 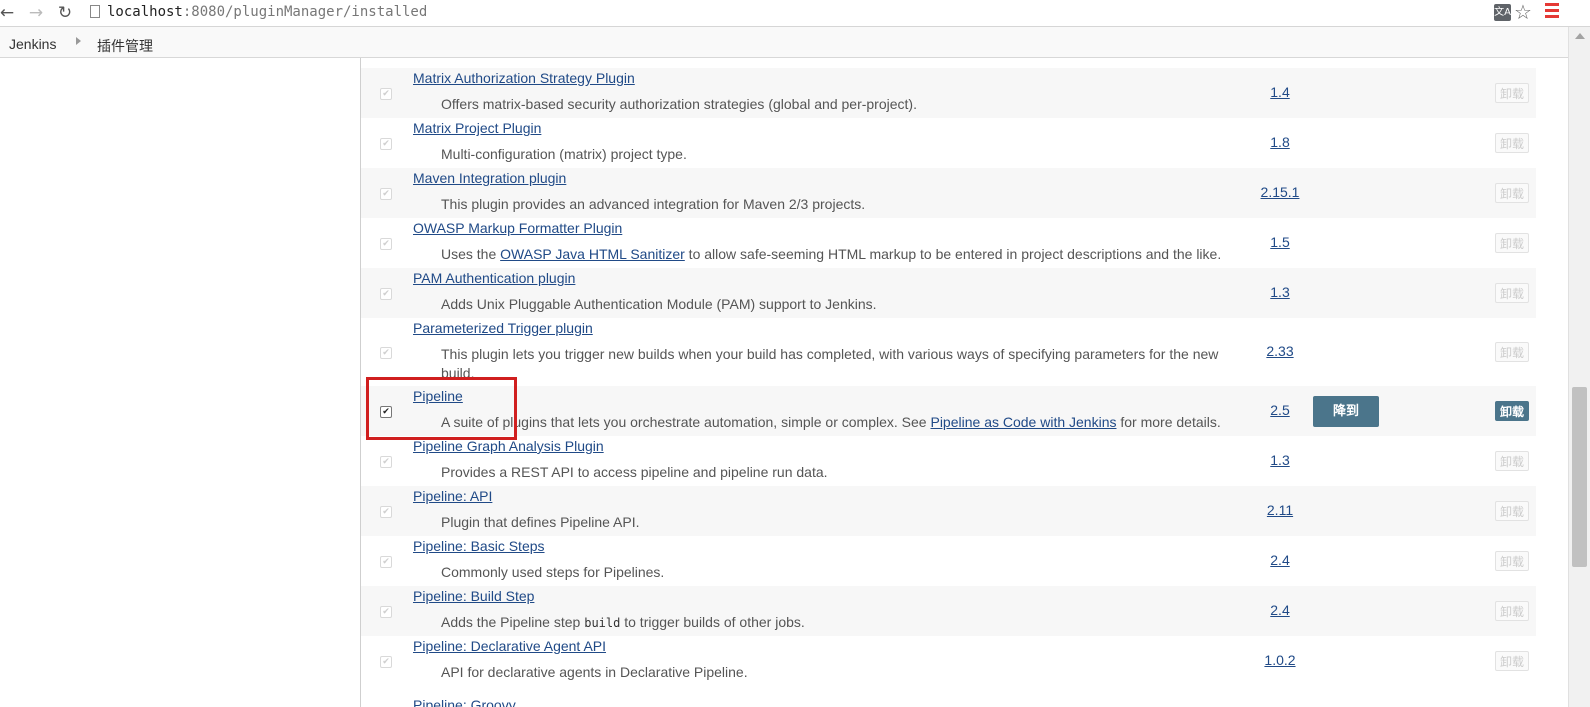 What do you see at coordinates (1579, 367) in the screenshot?
I see `vertical-scrollbar` at bounding box center [1579, 367].